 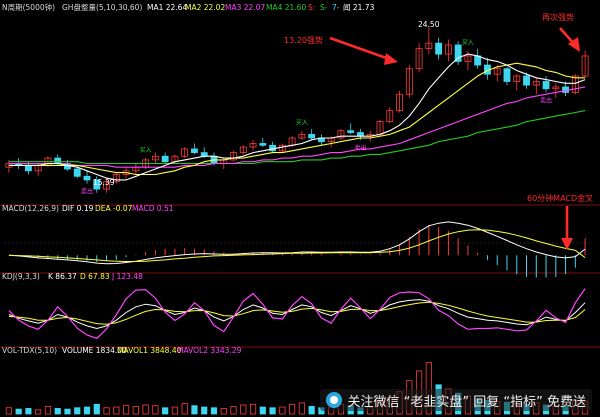 I want to click on ma3-value: MA3 22.07, so click(x=245, y=7).